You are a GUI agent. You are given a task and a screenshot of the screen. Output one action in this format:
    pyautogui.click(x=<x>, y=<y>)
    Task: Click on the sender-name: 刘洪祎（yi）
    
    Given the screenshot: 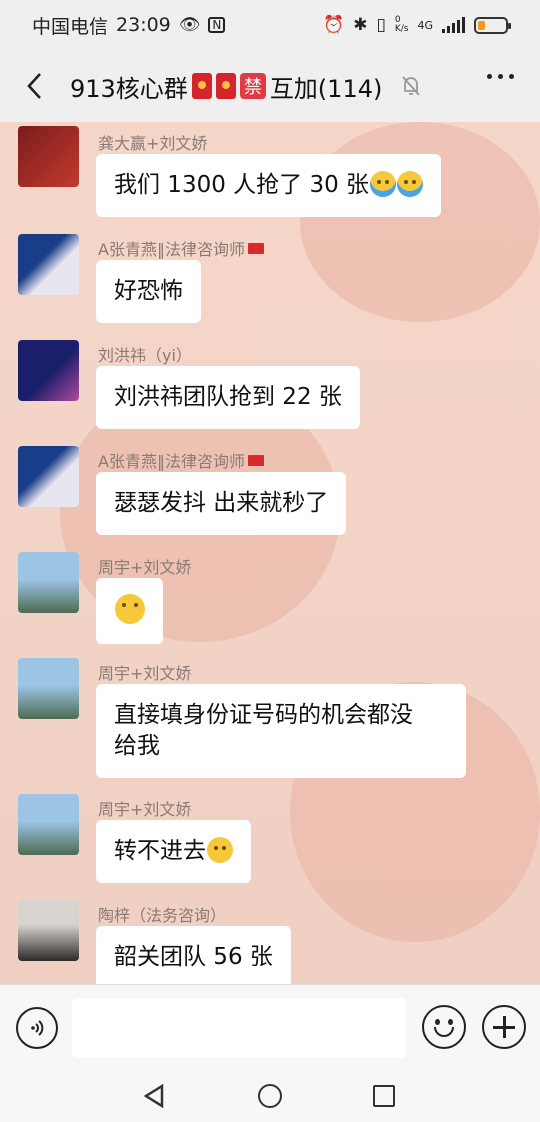 What is the action you would take?
    pyautogui.click(x=145, y=355)
    